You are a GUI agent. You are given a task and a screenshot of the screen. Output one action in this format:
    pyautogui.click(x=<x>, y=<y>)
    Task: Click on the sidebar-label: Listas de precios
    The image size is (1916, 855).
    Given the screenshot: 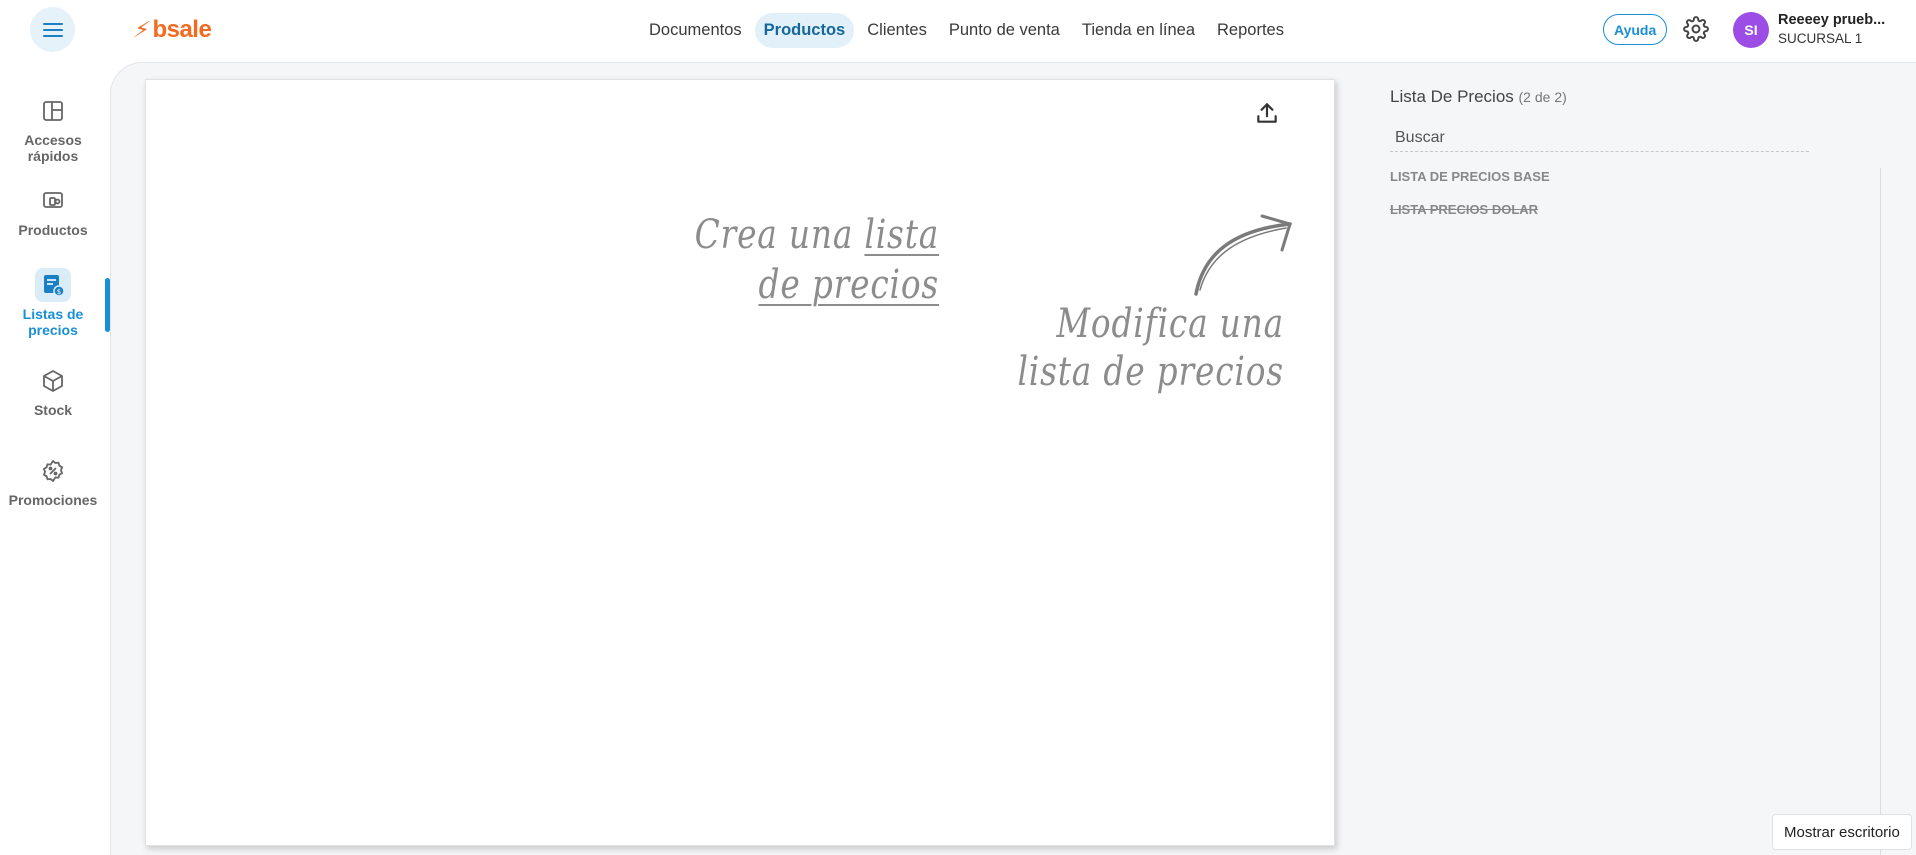 What is the action you would take?
    pyautogui.click(x=53, y=322)
    